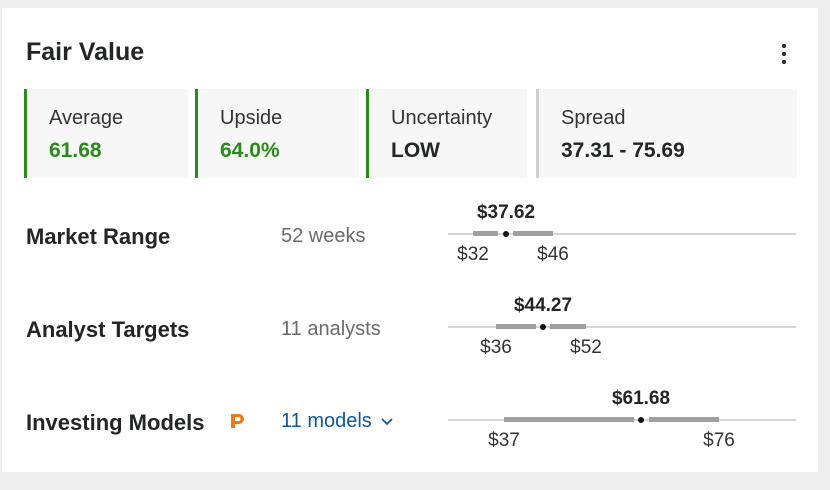 This screenshot has width=830, height=490. I want to click on investing-models-current-value: $61.68, so click(641, 398).